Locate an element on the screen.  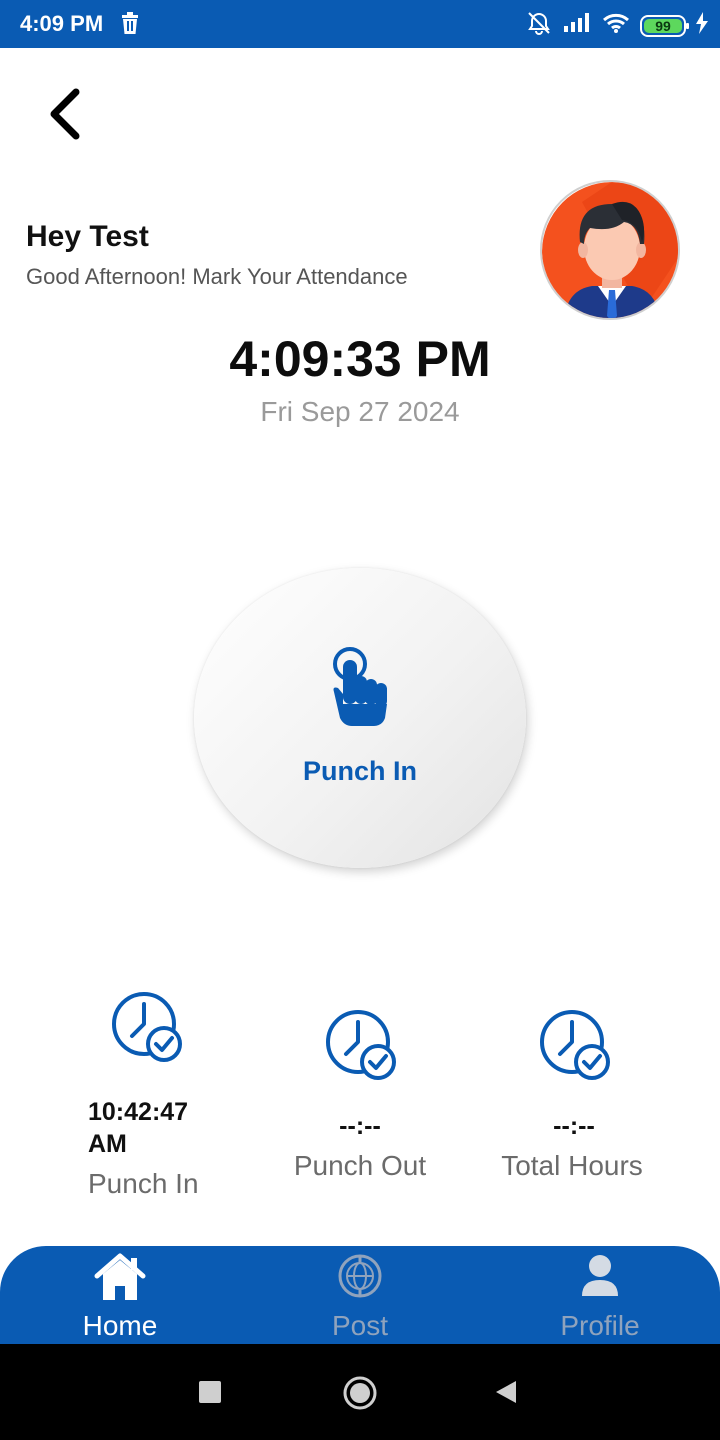
current-time: 4:09:33 PM is located at coordinates (360, 359).